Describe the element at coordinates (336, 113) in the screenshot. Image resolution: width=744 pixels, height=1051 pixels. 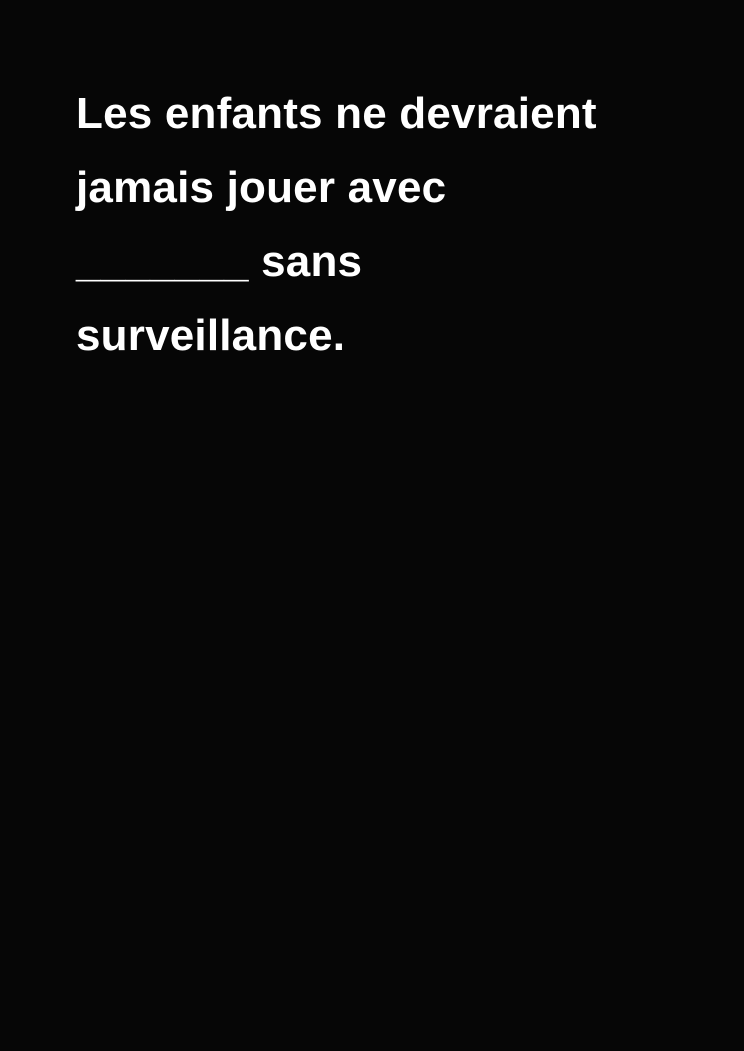
I see `card-text-line-1: Les enfants ne devraient` at that location.